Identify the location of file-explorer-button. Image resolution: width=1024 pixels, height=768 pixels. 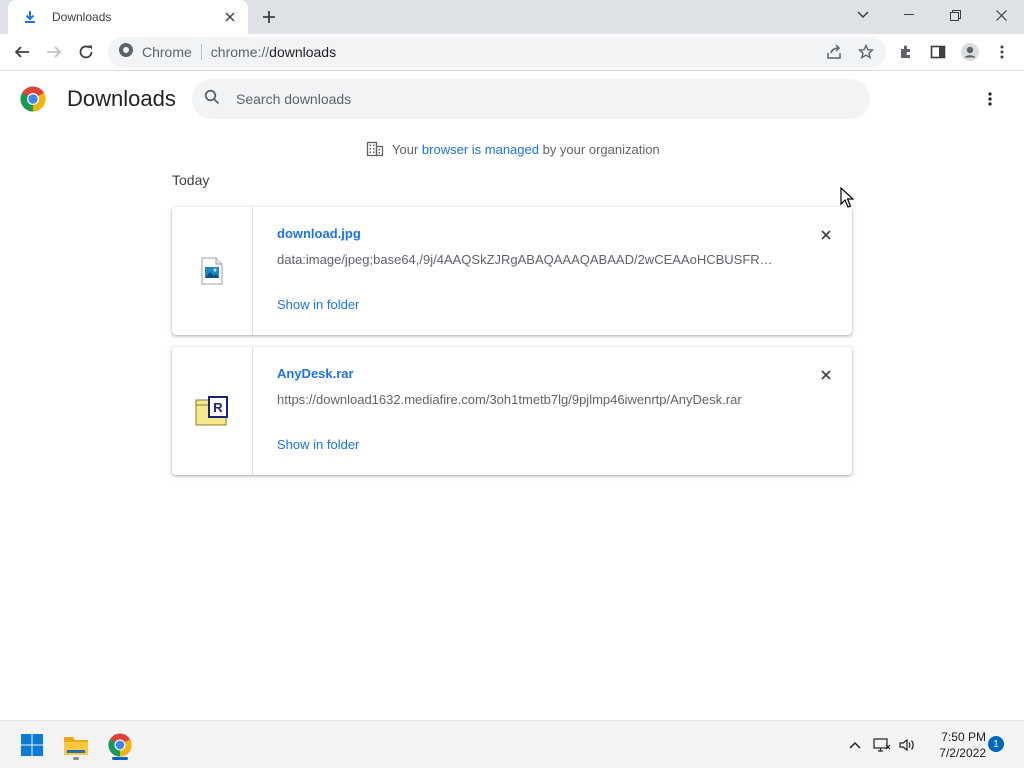
(76, 745).